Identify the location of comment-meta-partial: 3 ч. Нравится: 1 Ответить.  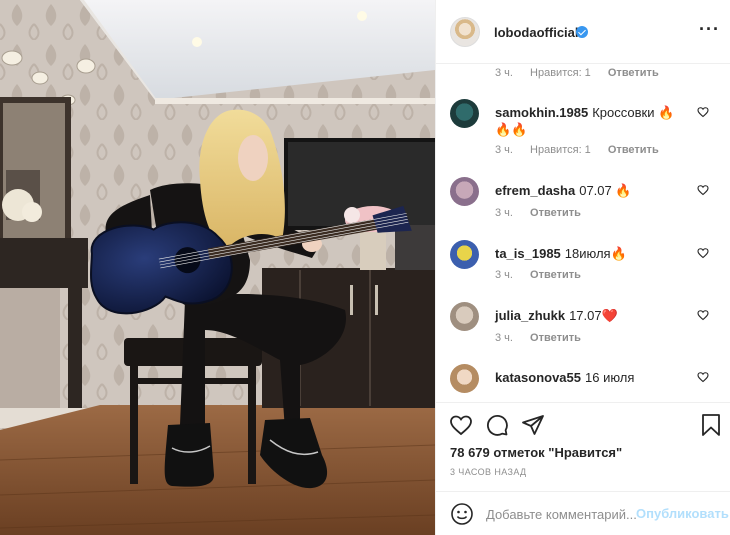
(584, 73).